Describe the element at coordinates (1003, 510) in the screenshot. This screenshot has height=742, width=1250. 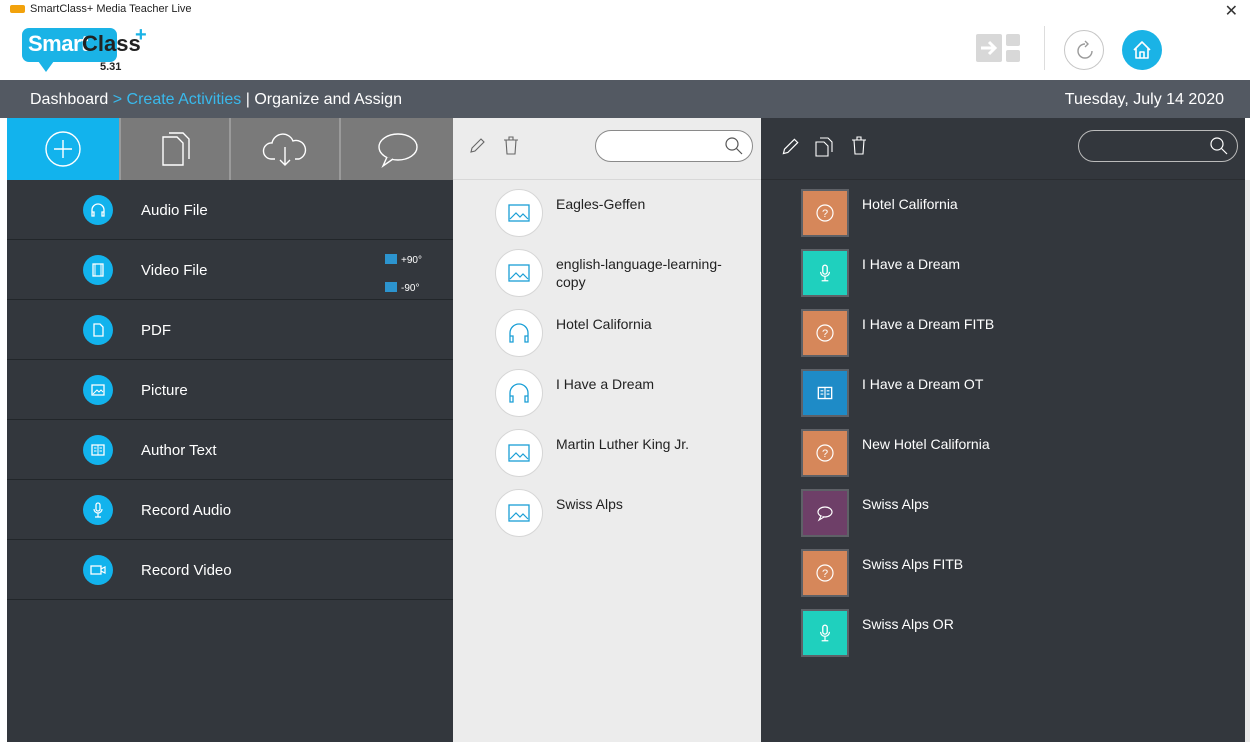
I see `activity-item: Swiss Alps` at that location.